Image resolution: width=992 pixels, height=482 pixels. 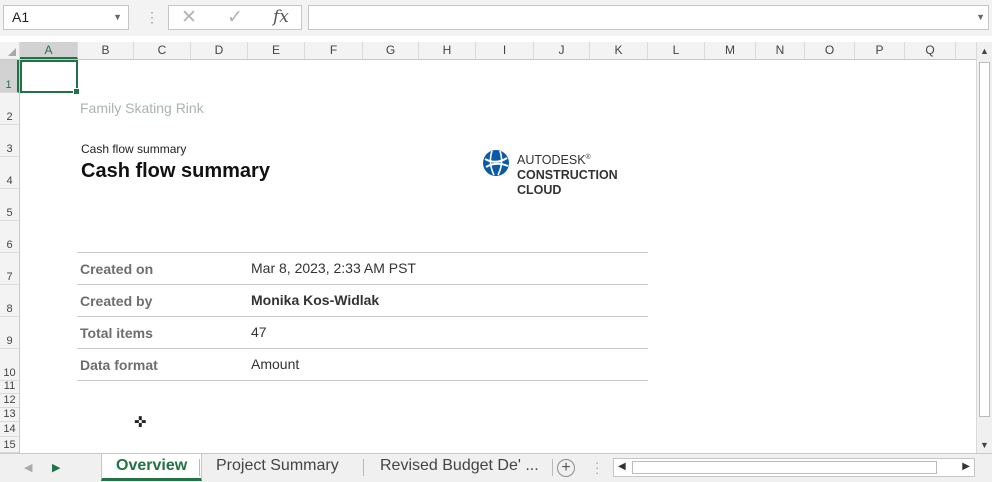 I want to click on row-header-2: 2, so click(x=9, y=109).